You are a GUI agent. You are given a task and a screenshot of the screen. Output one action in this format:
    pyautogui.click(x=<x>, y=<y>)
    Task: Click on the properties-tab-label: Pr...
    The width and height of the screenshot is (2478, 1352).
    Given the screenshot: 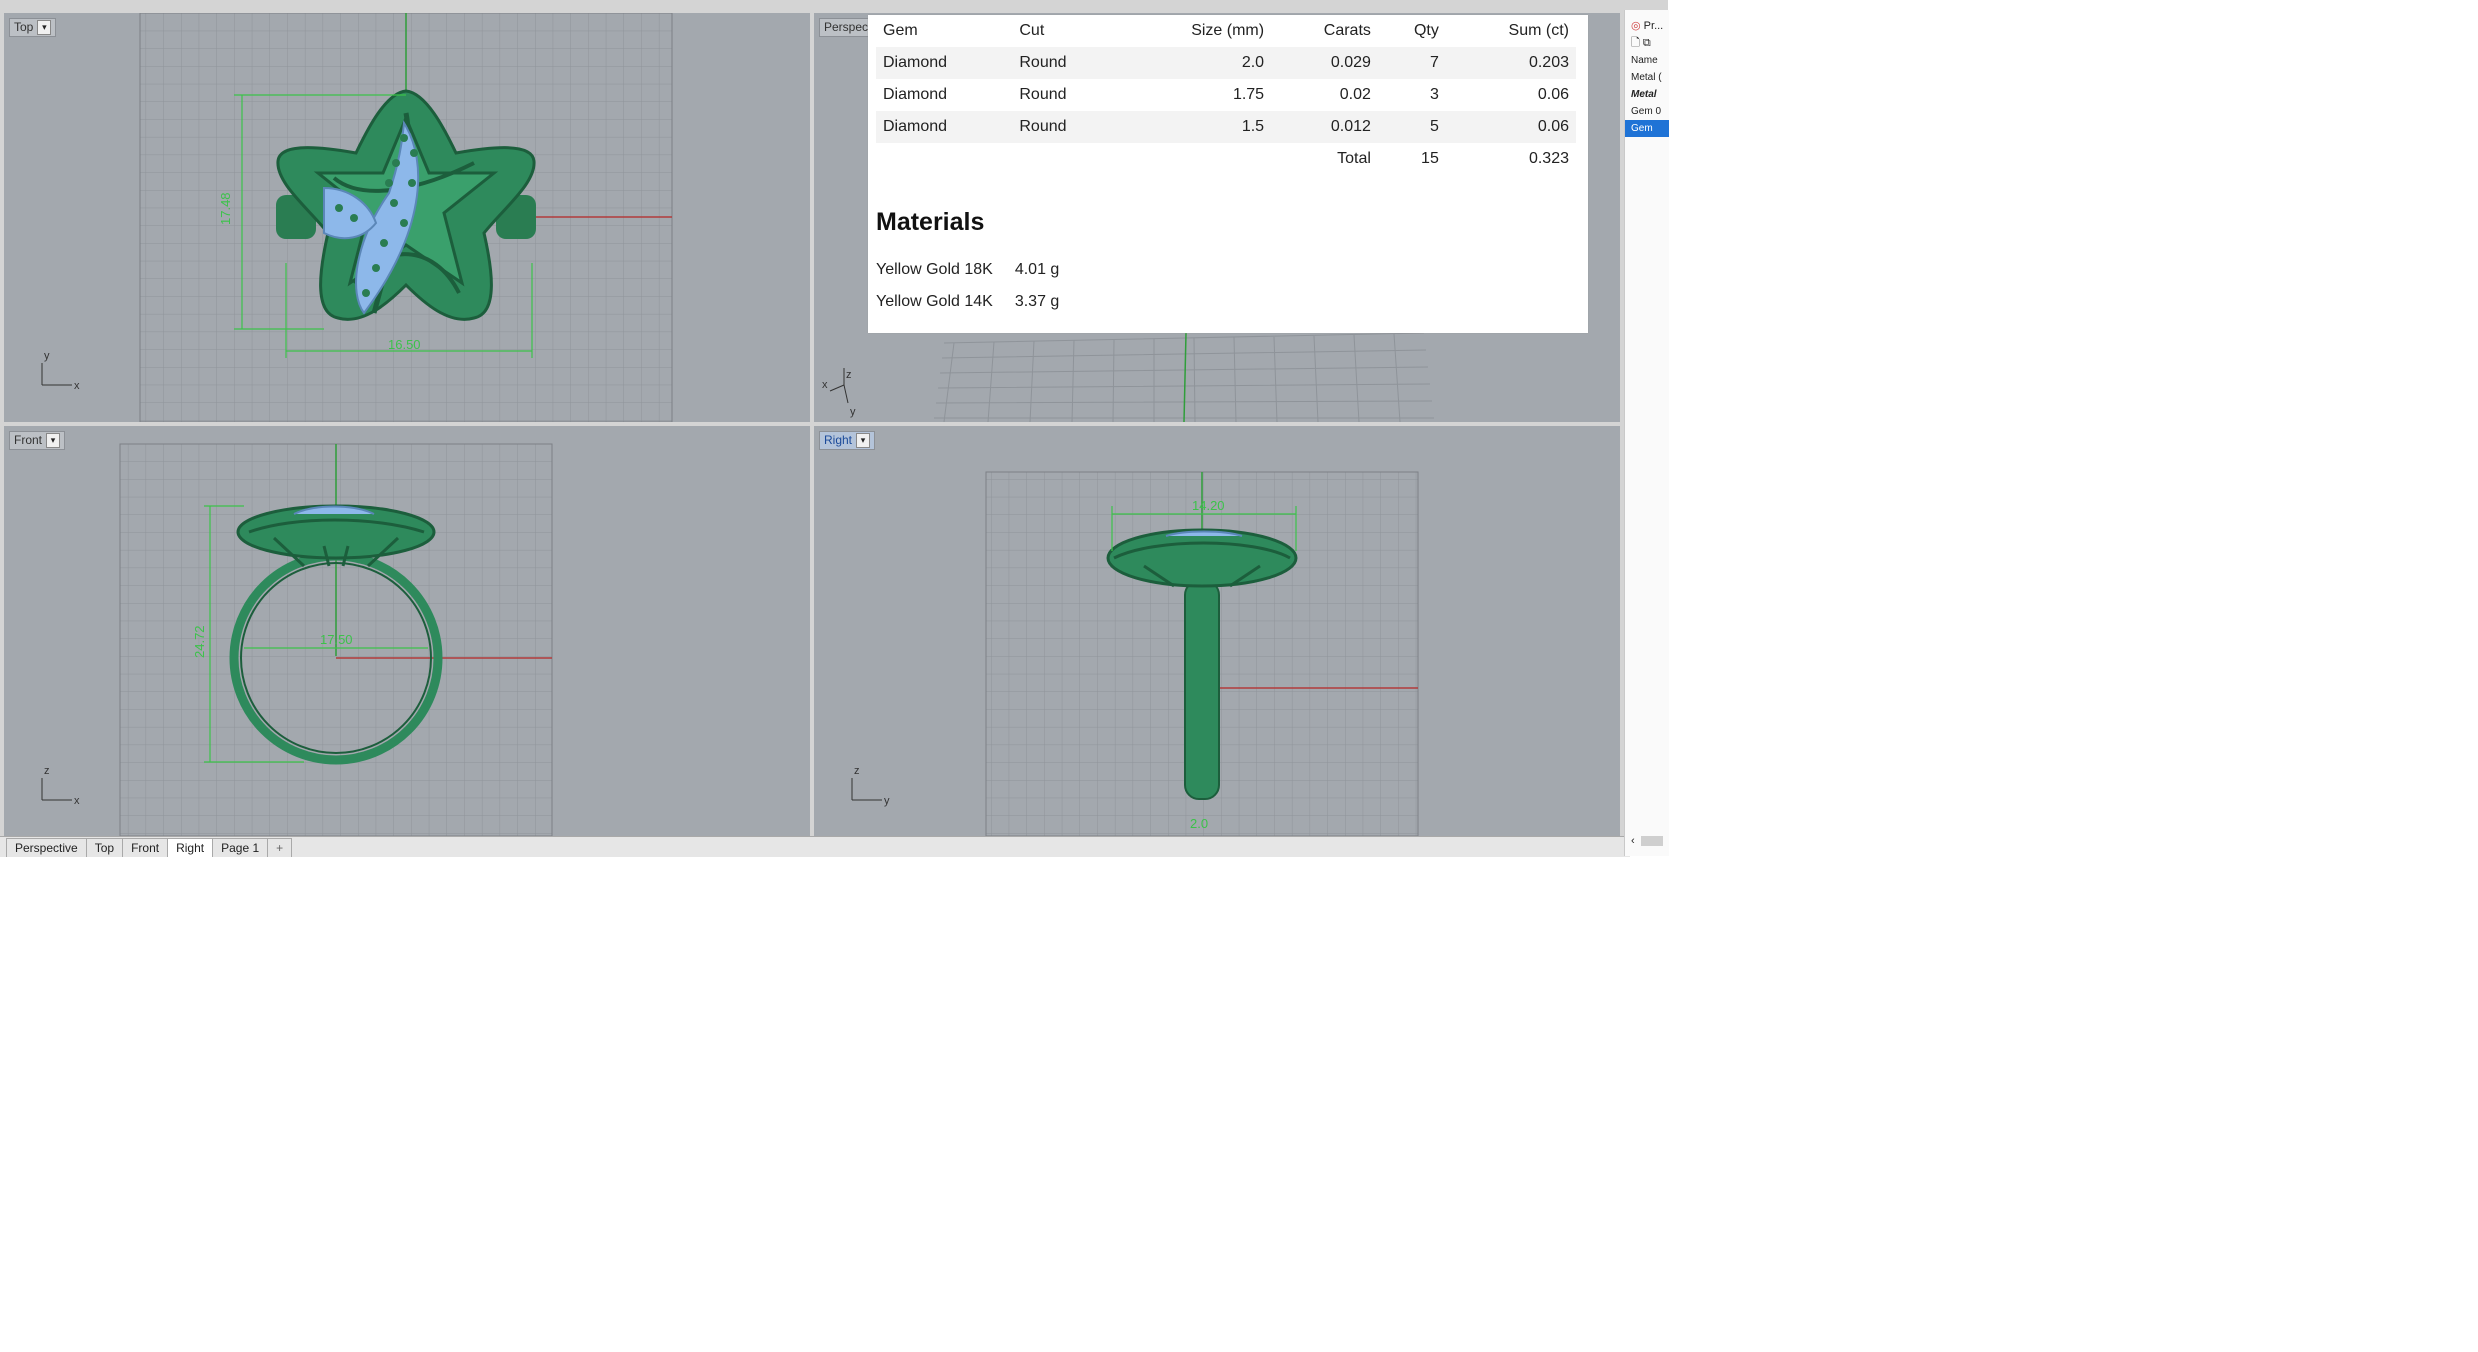 What is the action you would take?
    pyautogui.click(x=1653, y=26)
    